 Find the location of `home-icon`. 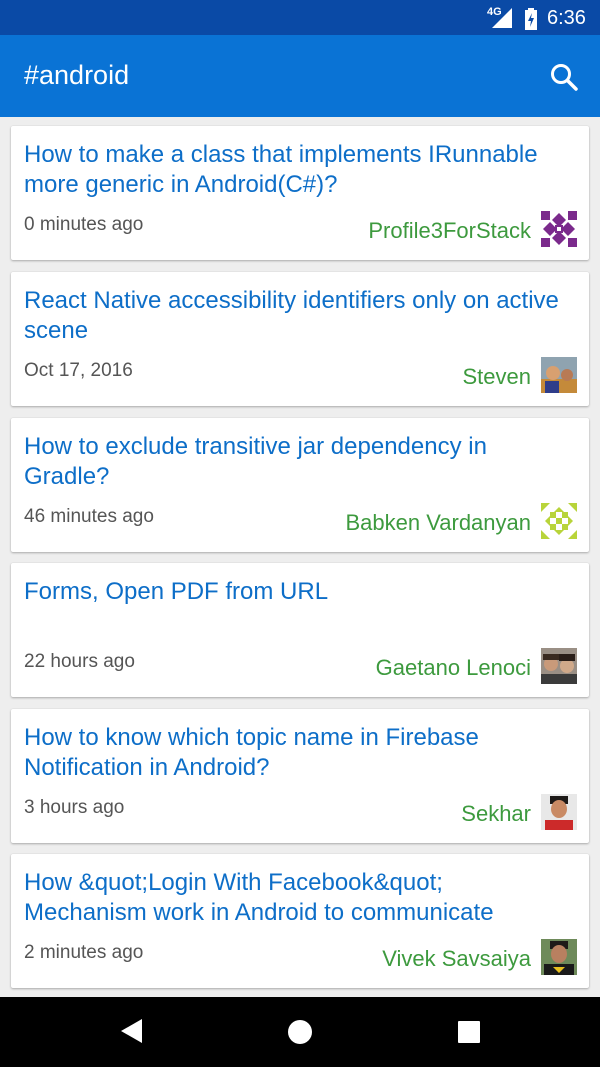

home-icon is located at coordinates (300, 1032).